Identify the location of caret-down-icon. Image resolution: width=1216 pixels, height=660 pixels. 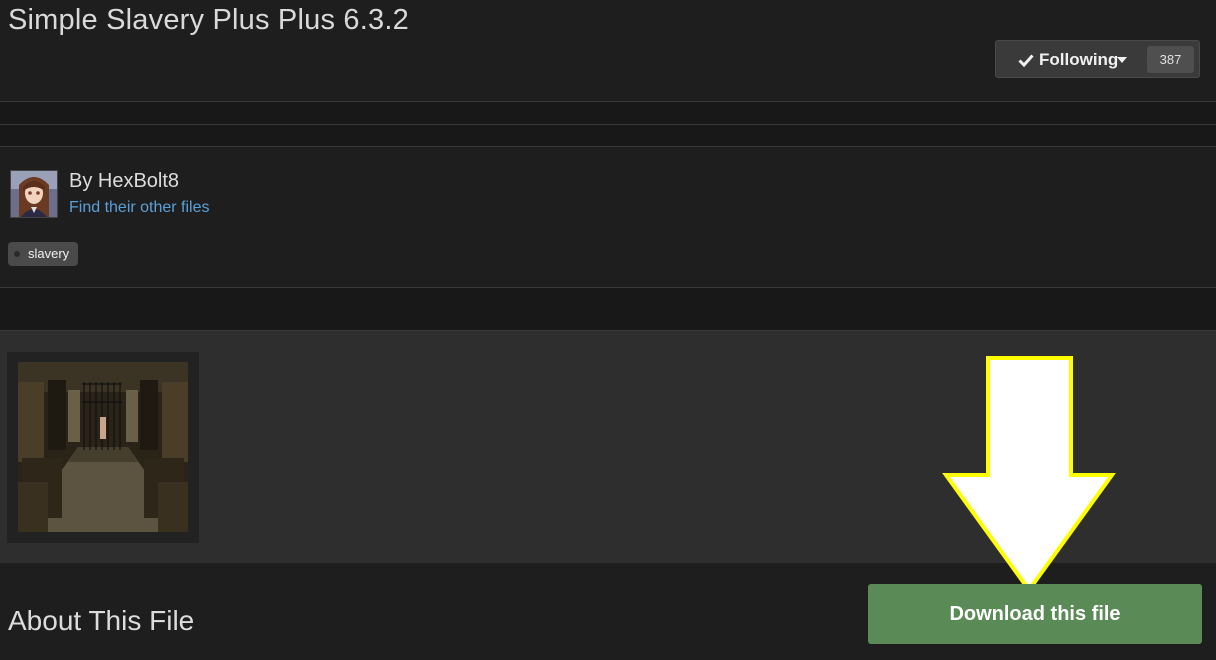
(1122, 60).